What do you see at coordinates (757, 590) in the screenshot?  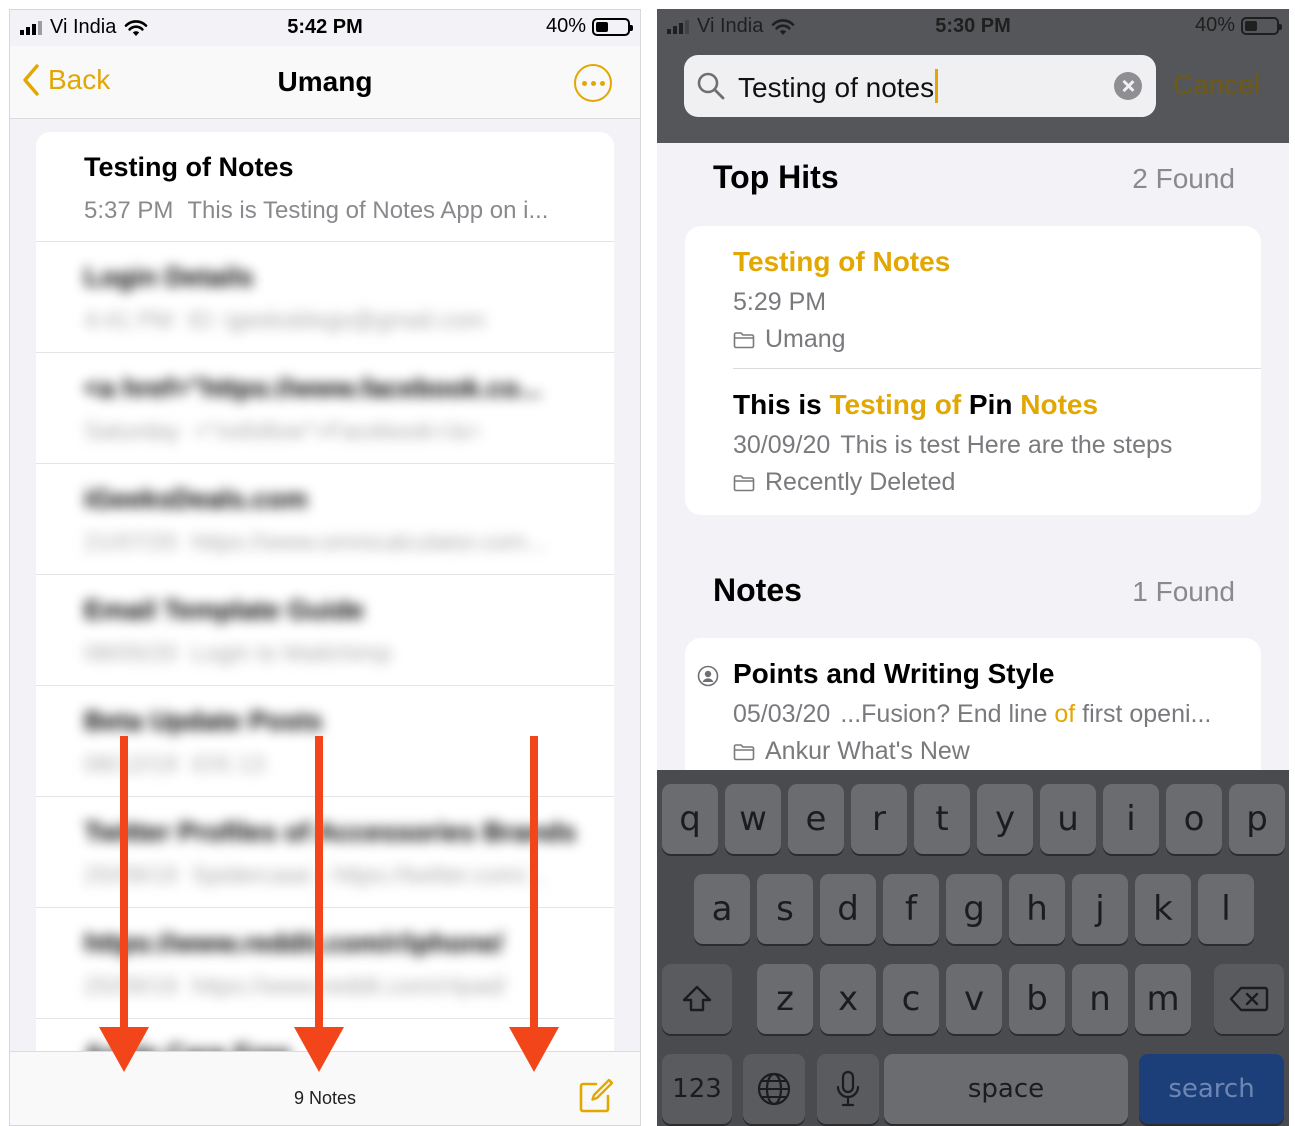 I see `notes-section-heading: Notes` at bounding box center [757, 590].